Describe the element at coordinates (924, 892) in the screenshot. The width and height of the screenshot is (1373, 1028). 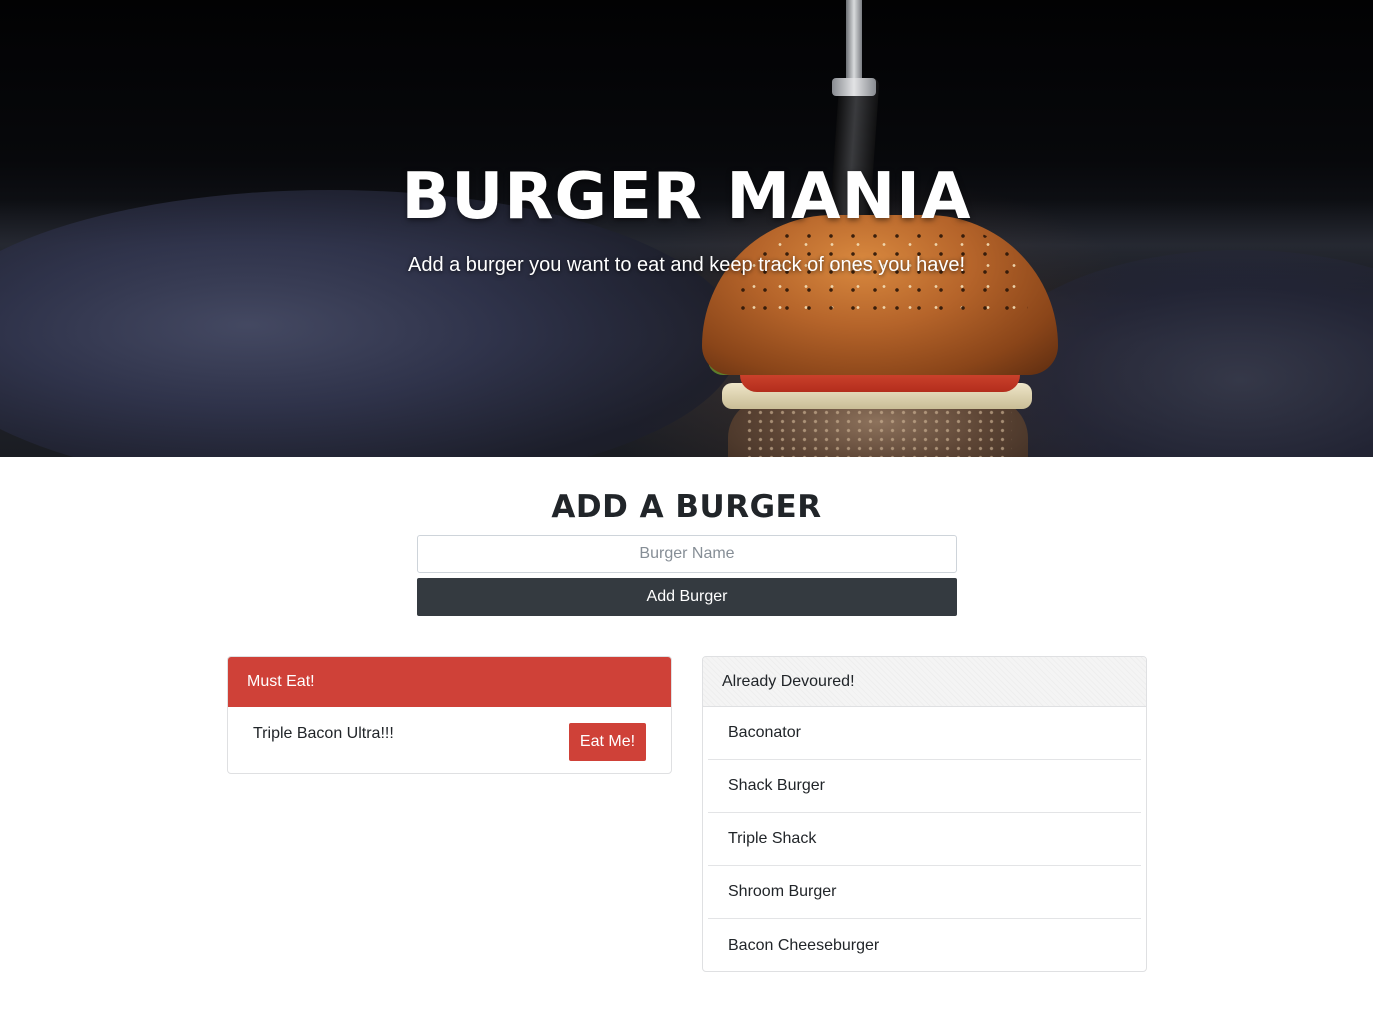
I see `list-item: Shroom Burger` at that location.